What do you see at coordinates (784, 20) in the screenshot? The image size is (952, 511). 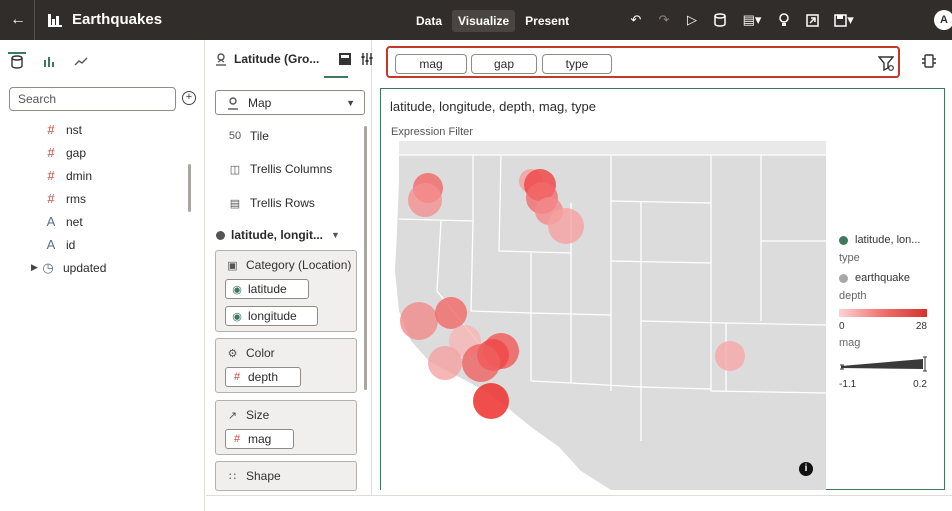 I see `lightbulb-icon` at bounding box center [784, 20].